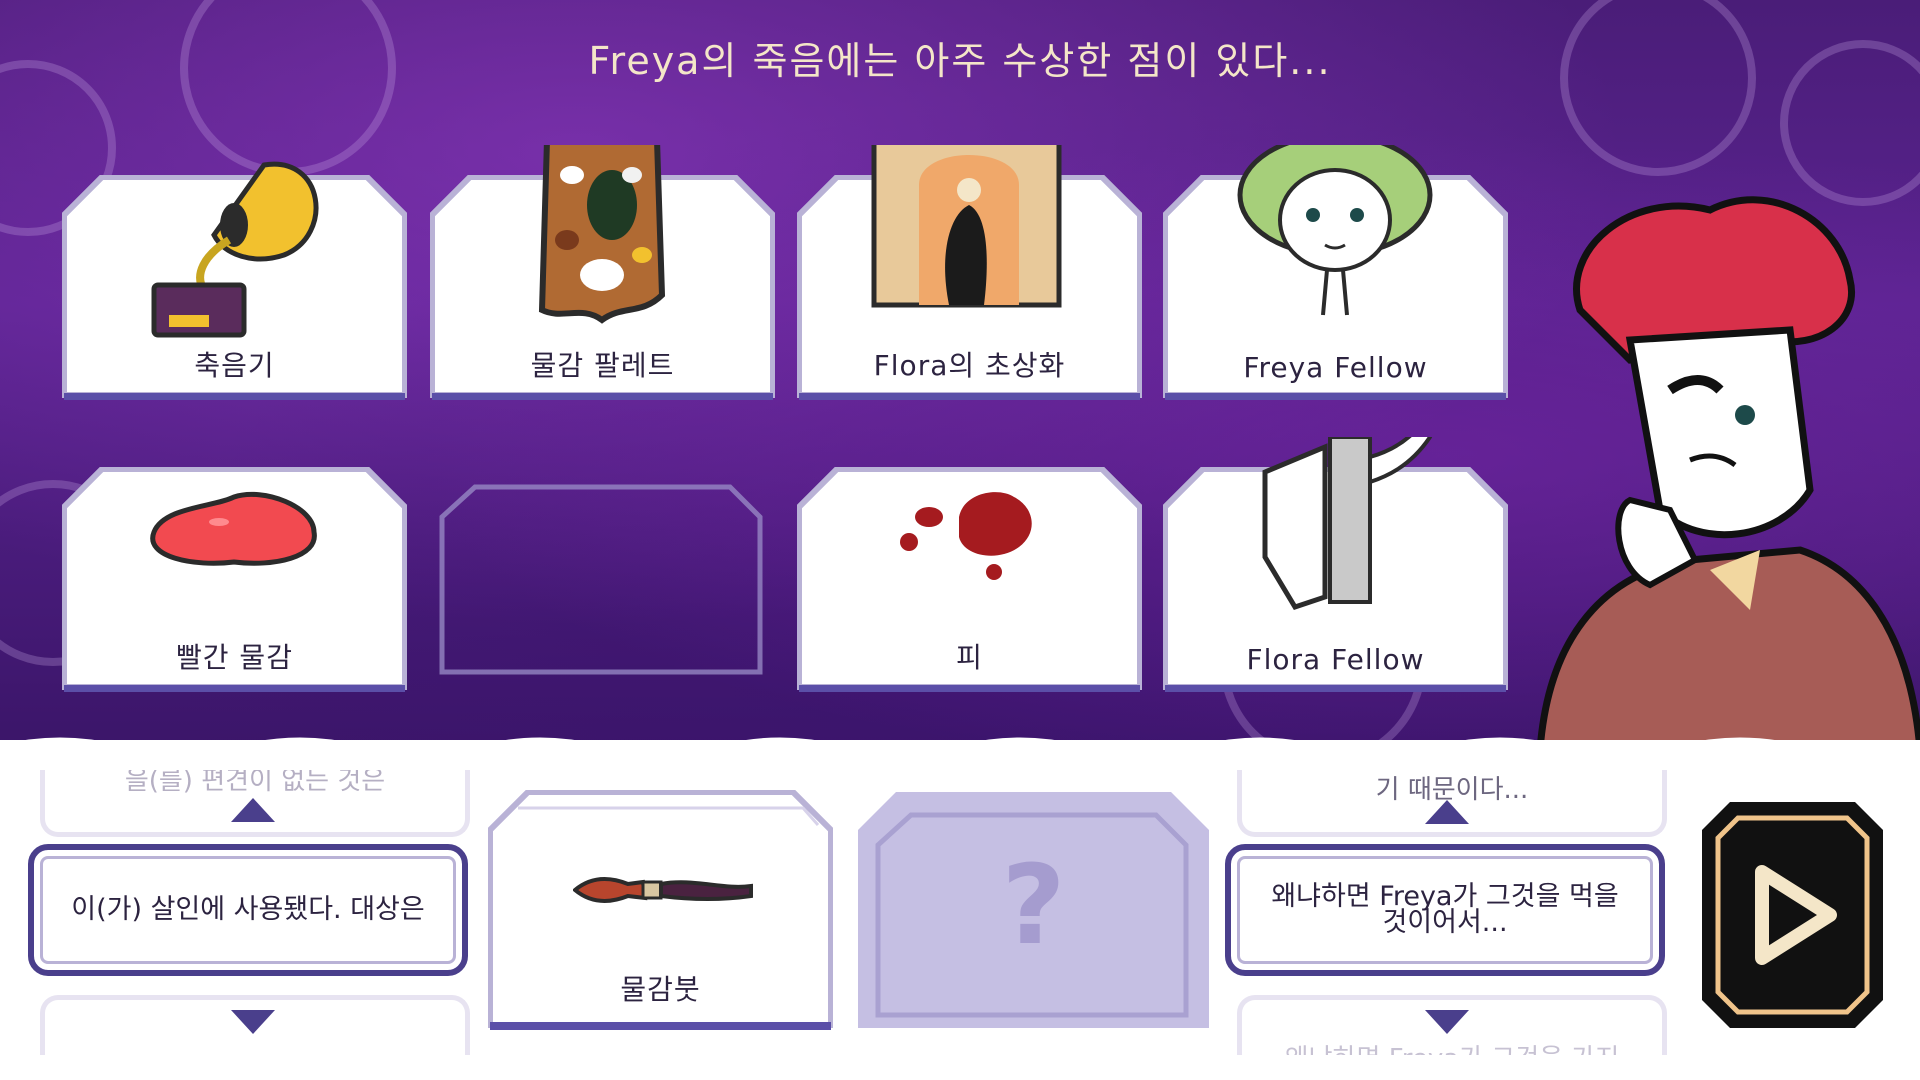  Describe the element at coordinates (1658, 88) in the screenshot. I see `gear-decoration` at that location.